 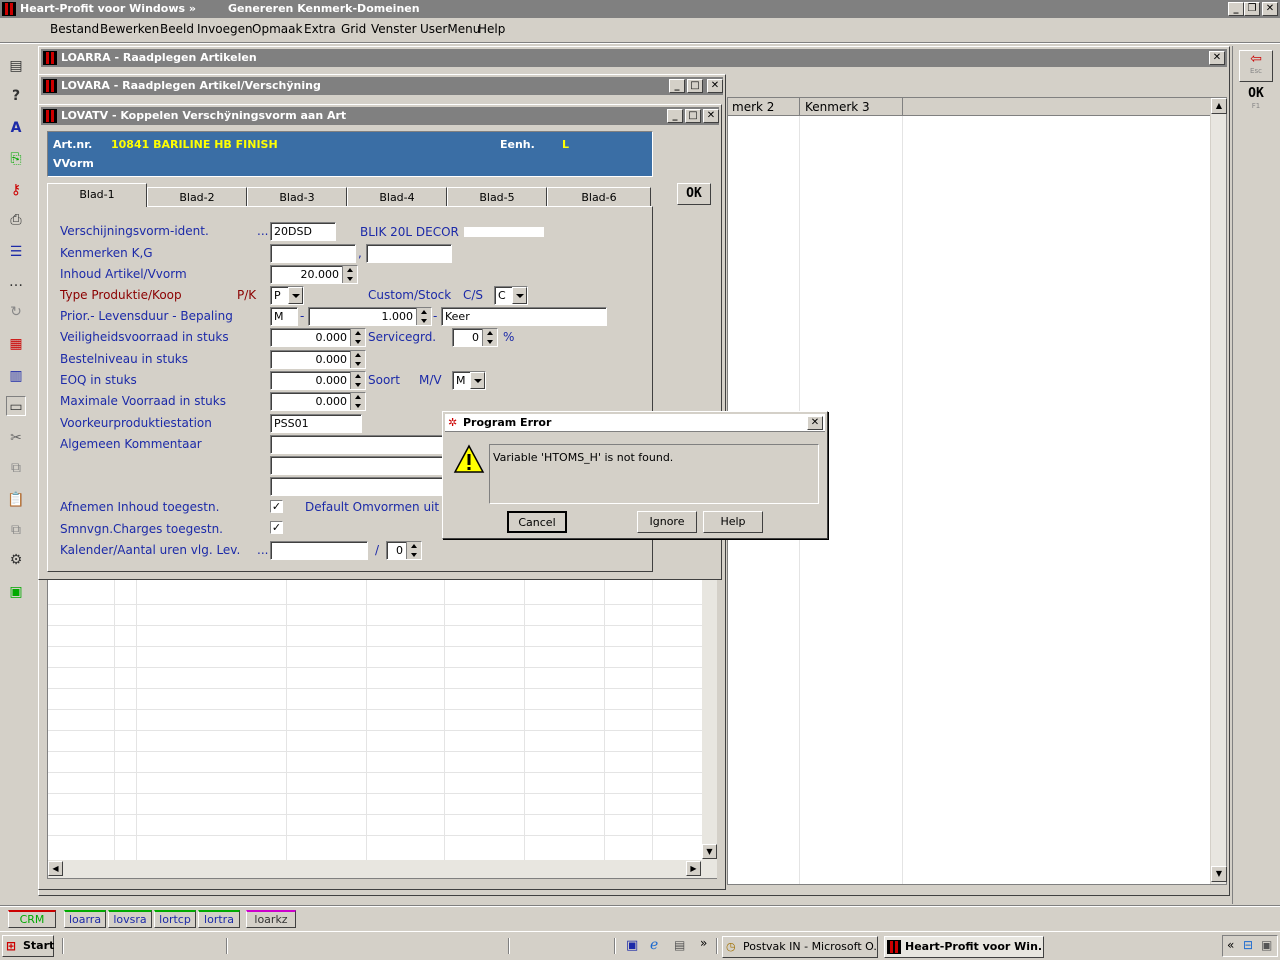 What do you see at coordinates (837, 107) in the screenshot?
I see `col-kenmerk3: Kenmerk 3` at bounding box center [837, 107].